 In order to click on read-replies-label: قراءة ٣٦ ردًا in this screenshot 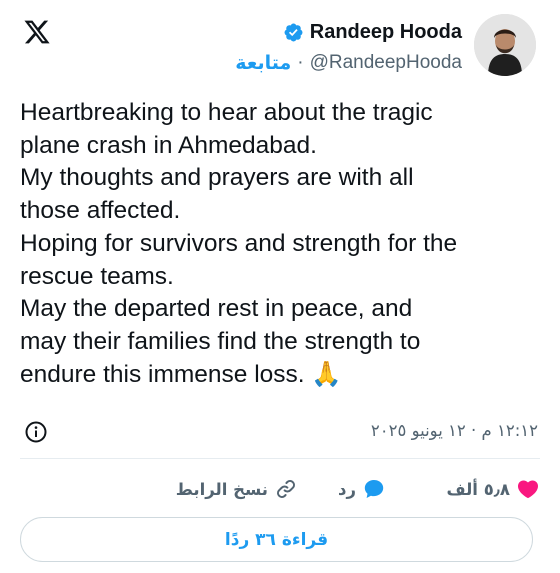, I will do `click(276, 539)`.